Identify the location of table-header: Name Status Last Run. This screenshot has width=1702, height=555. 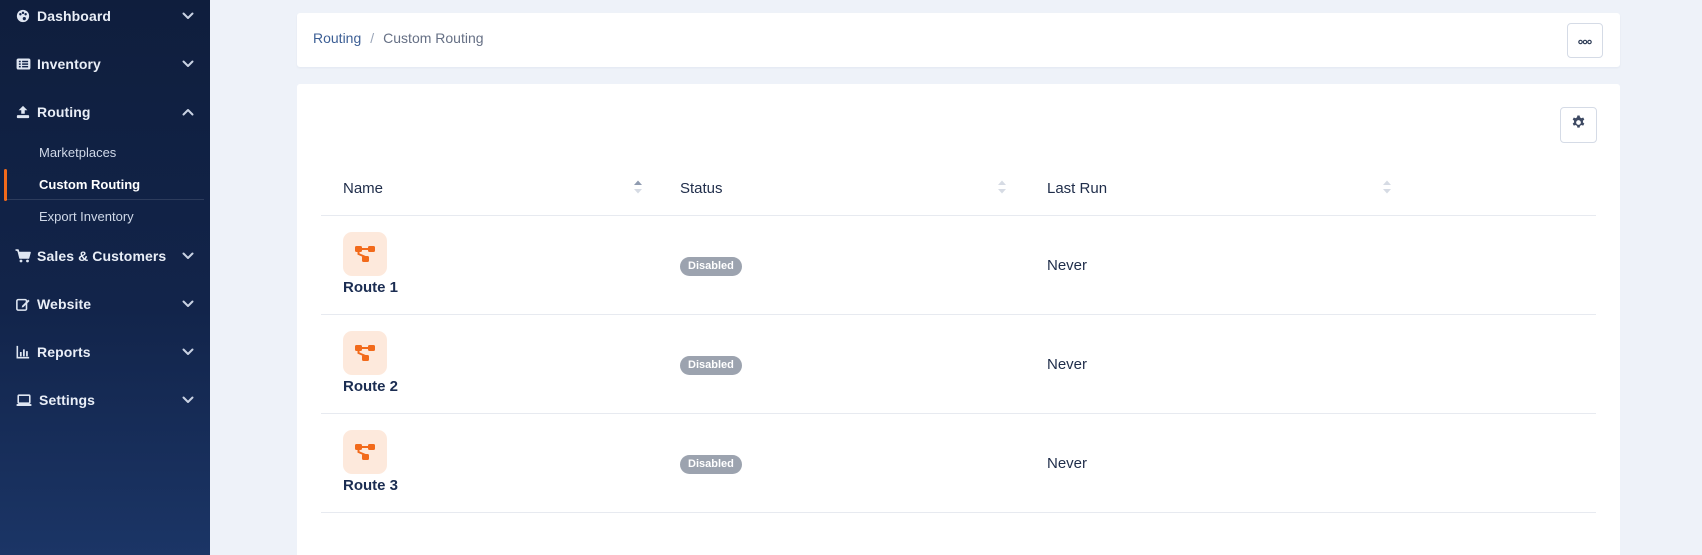
(958, 190).